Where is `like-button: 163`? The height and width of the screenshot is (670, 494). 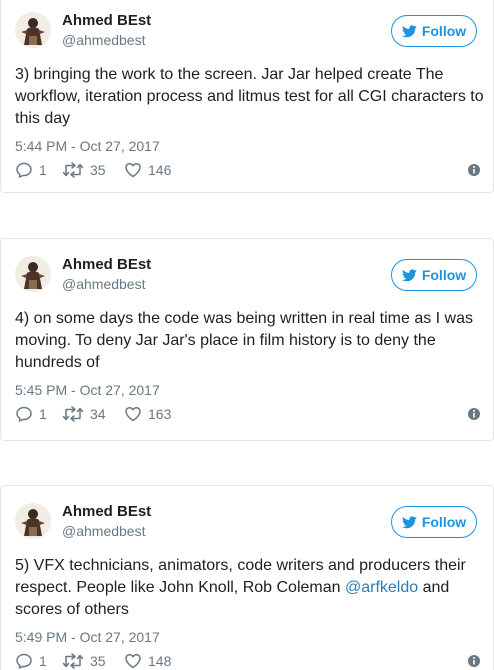
like-button: 163 is located at coordinates (147, 414).